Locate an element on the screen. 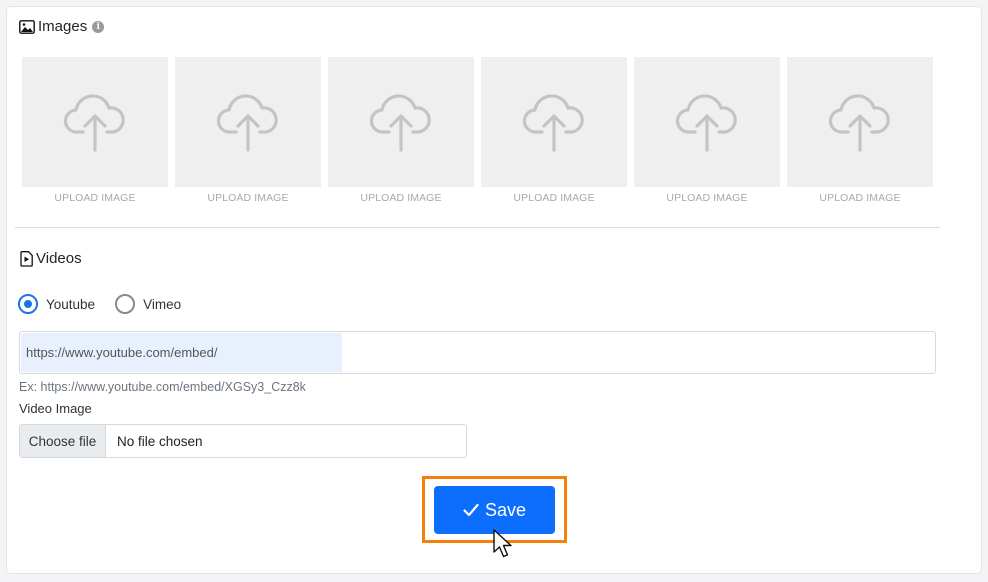 This screenshot has height=582, width=988. choose-file-button: Choose file is located at coordinates (63, 441).